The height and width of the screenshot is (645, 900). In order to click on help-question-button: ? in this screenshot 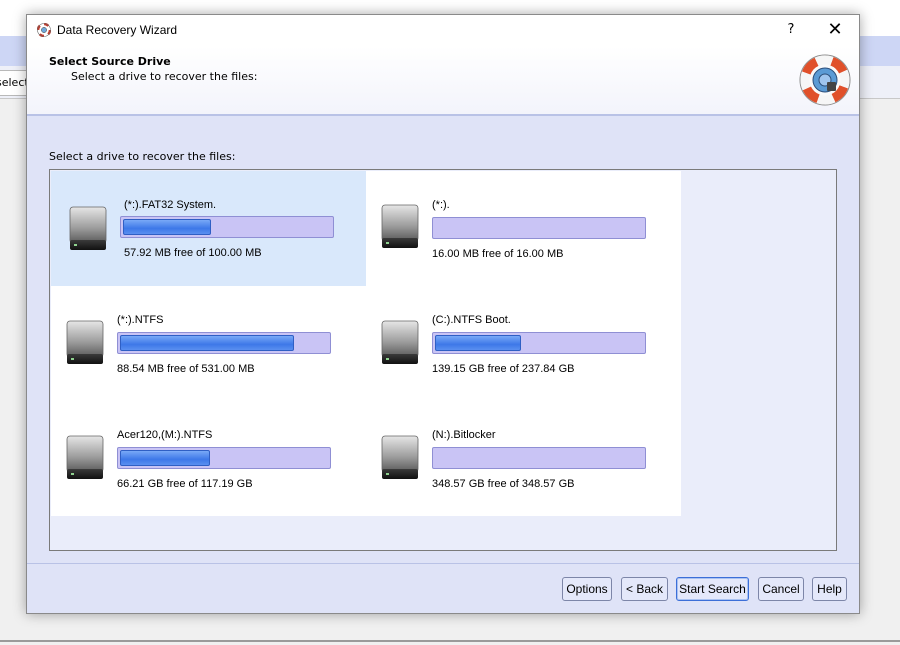, I will do `click(791, 30)`.